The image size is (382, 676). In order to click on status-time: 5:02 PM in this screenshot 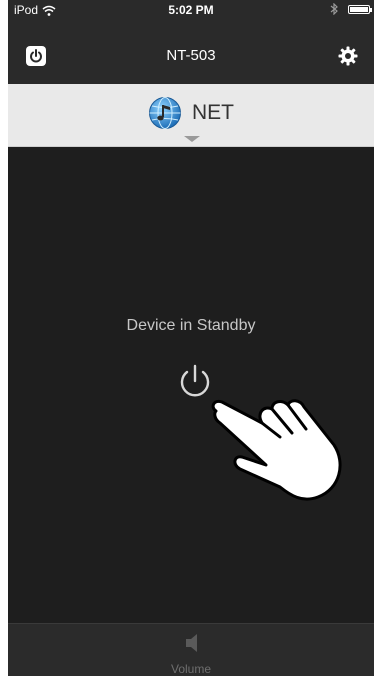, I will do `click(191, 10)`.